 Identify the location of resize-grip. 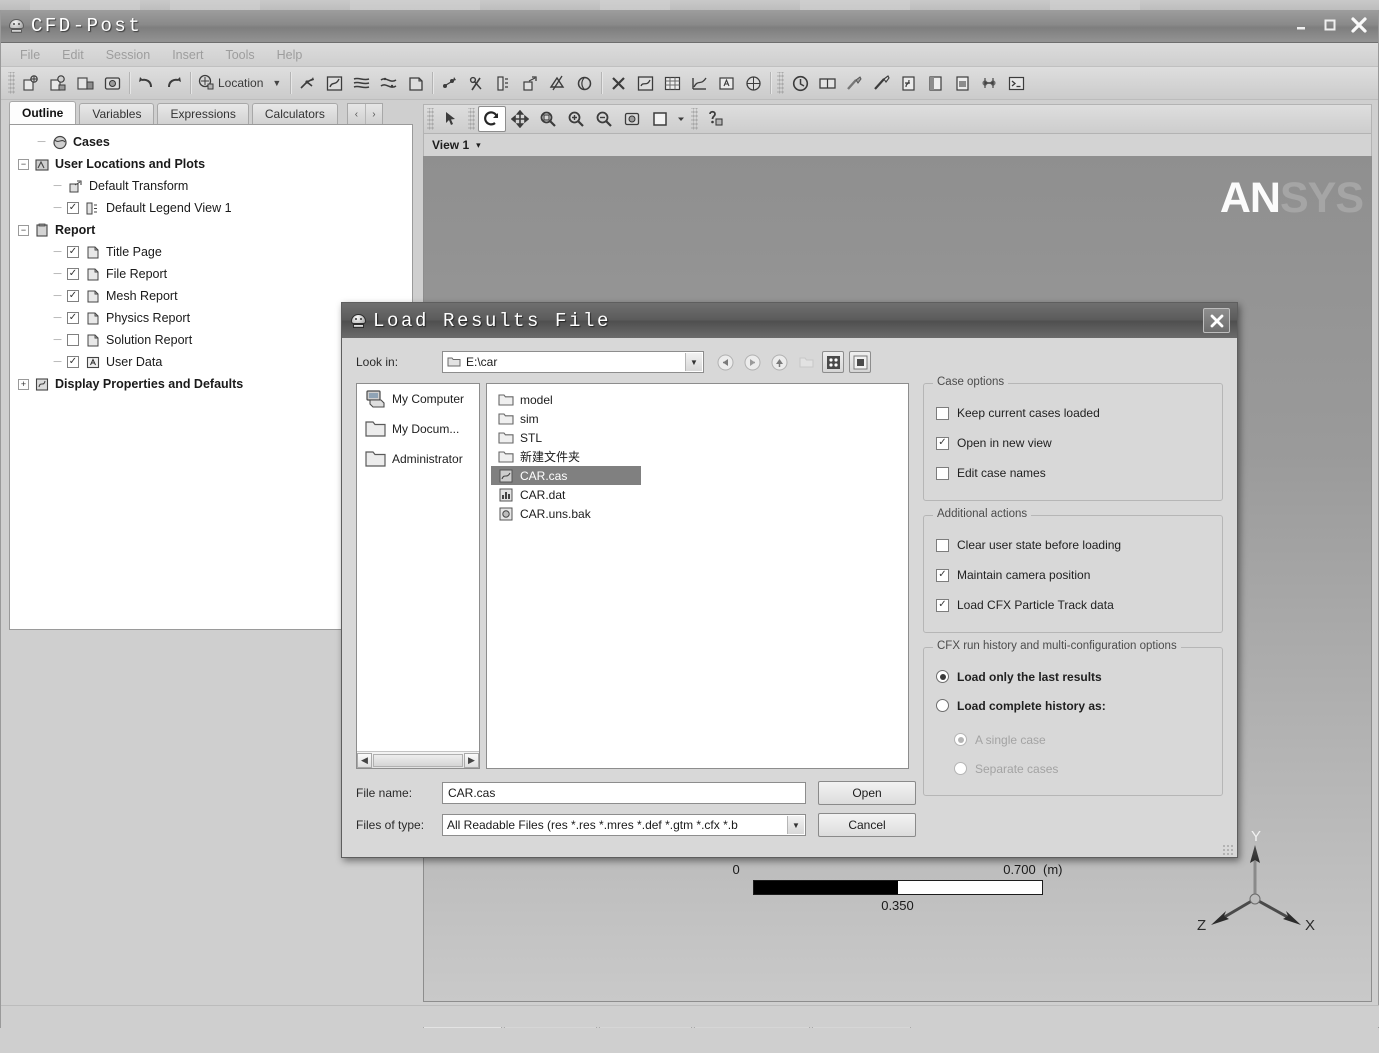
(1228, 850).